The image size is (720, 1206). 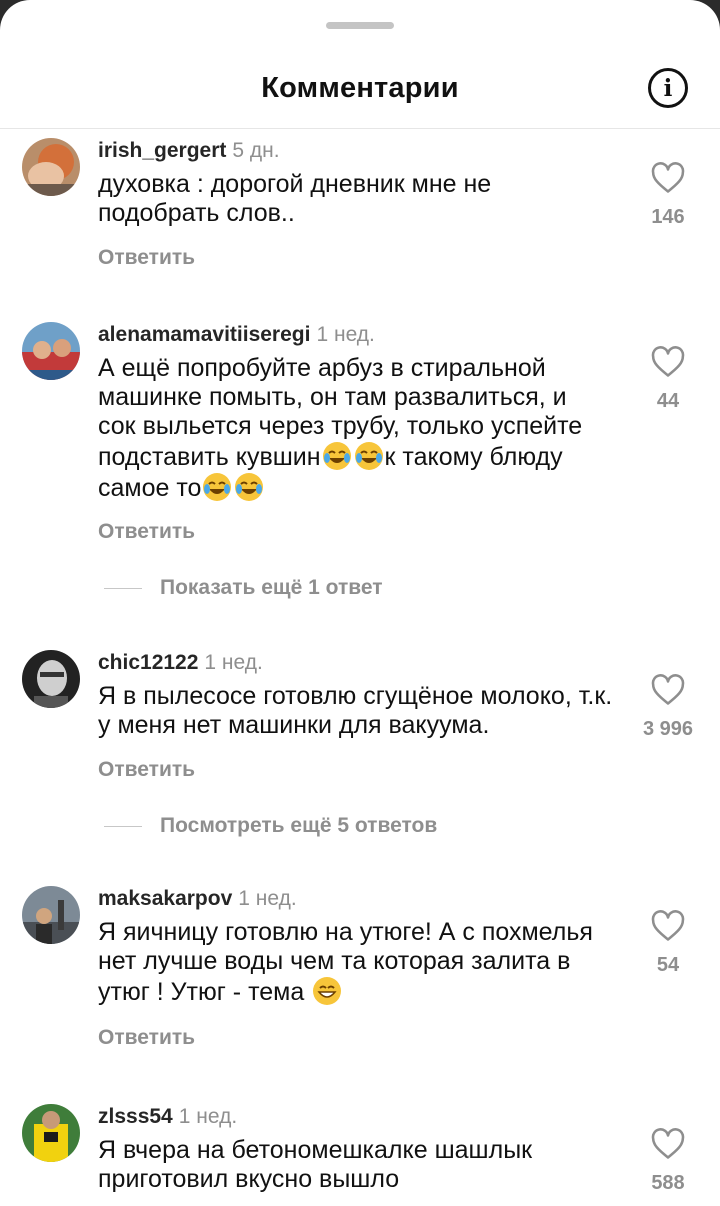 What do you see at coordinates (204, 334) in the screenshot?
I see `username: alenamamavitiiseregi` at bounding box center [204, 334].